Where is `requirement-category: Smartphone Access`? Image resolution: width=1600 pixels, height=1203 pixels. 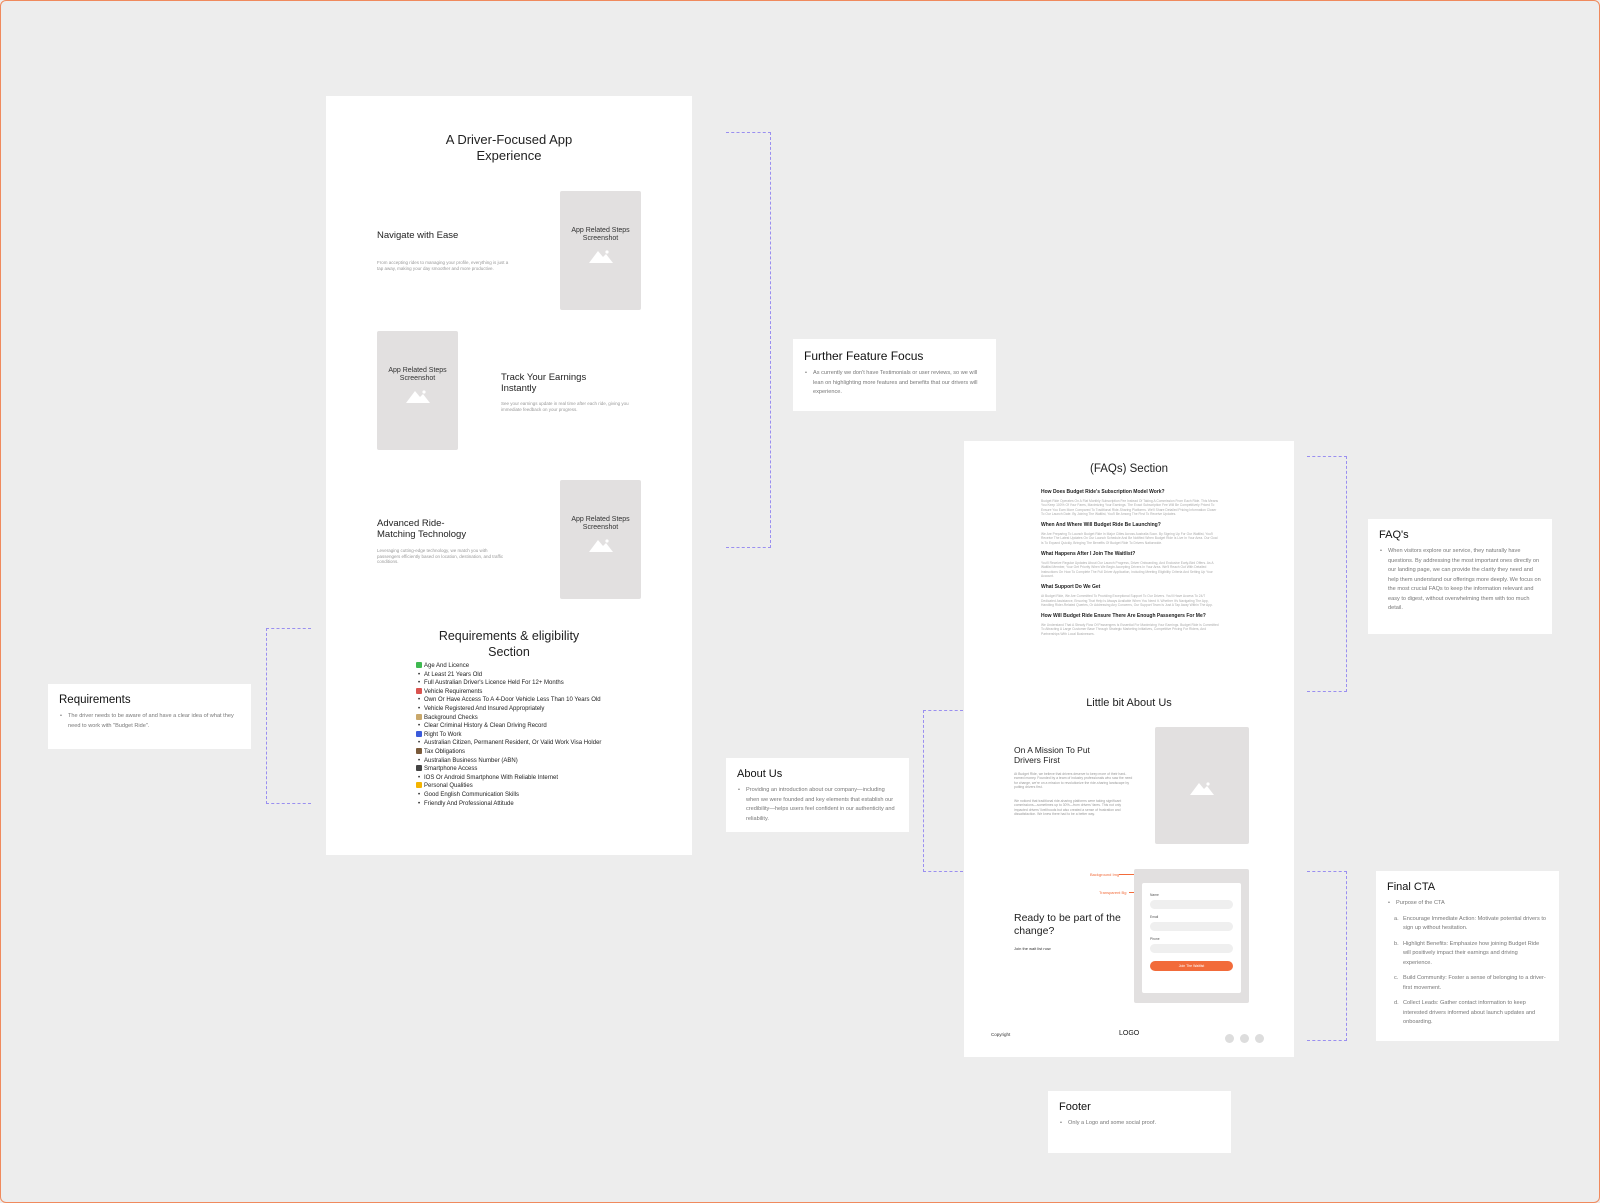
requirement-category: Smartphone Access is located at coordinates (546, 769).